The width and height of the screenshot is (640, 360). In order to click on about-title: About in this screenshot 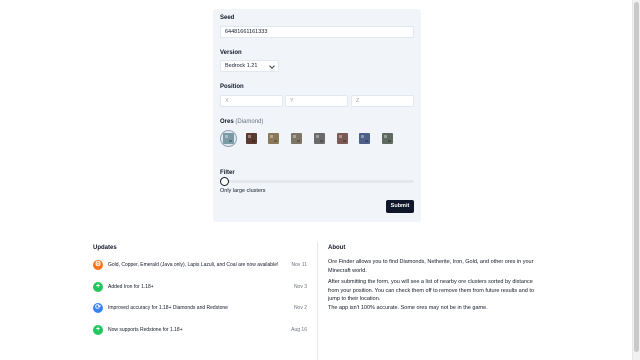, I will do `click(337, 248)`.